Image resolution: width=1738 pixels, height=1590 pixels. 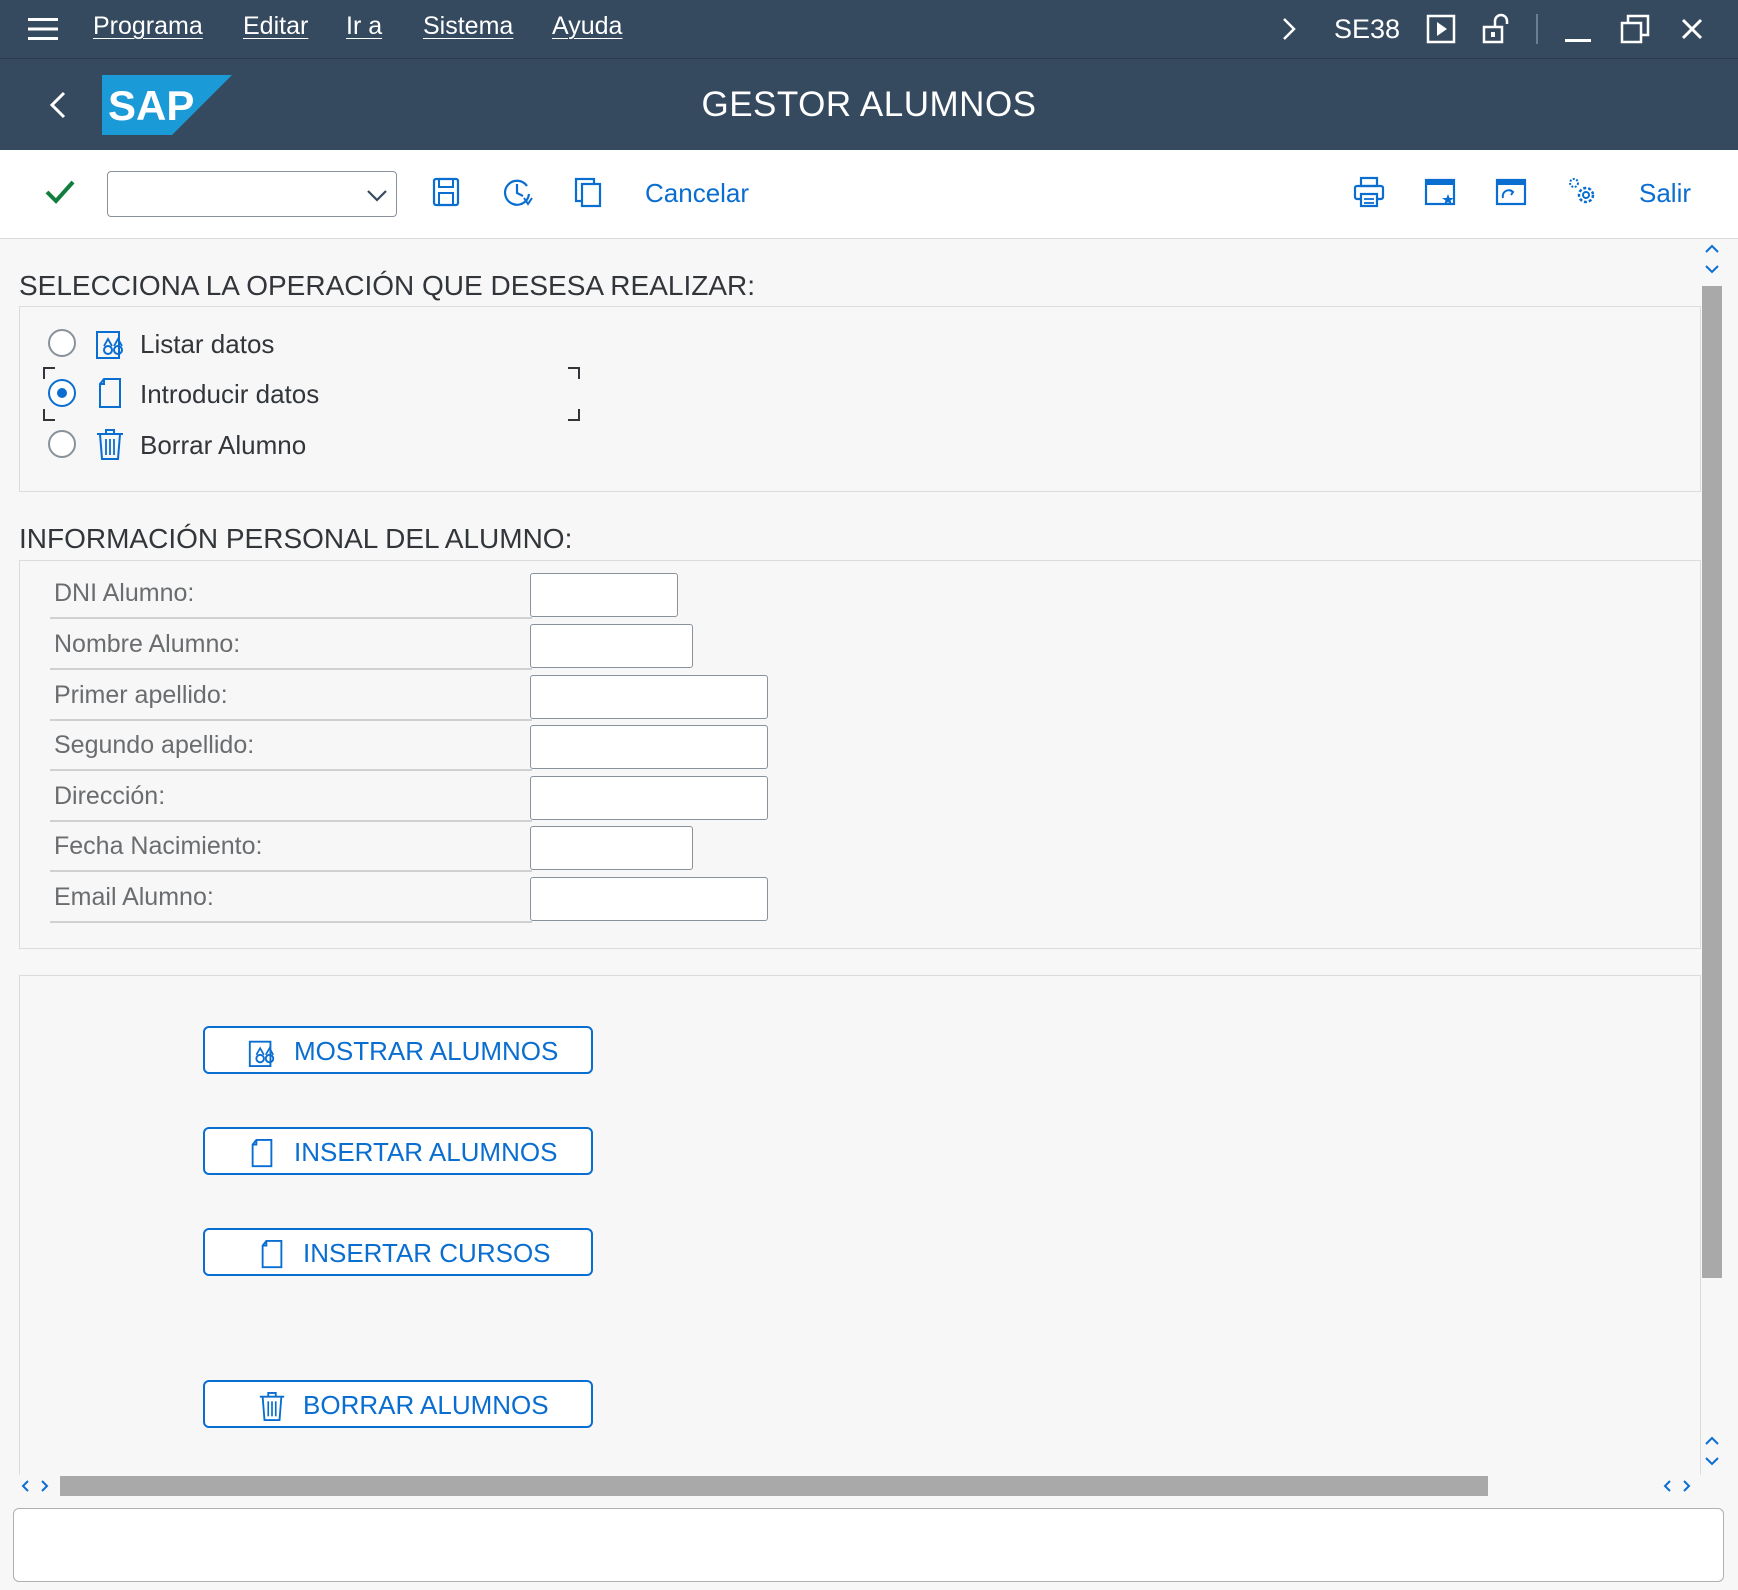 What do you see at coordinates (611, 848) in the screenshot?
I see `fecha-nacimiento-input` at bounding box center [611, 848].